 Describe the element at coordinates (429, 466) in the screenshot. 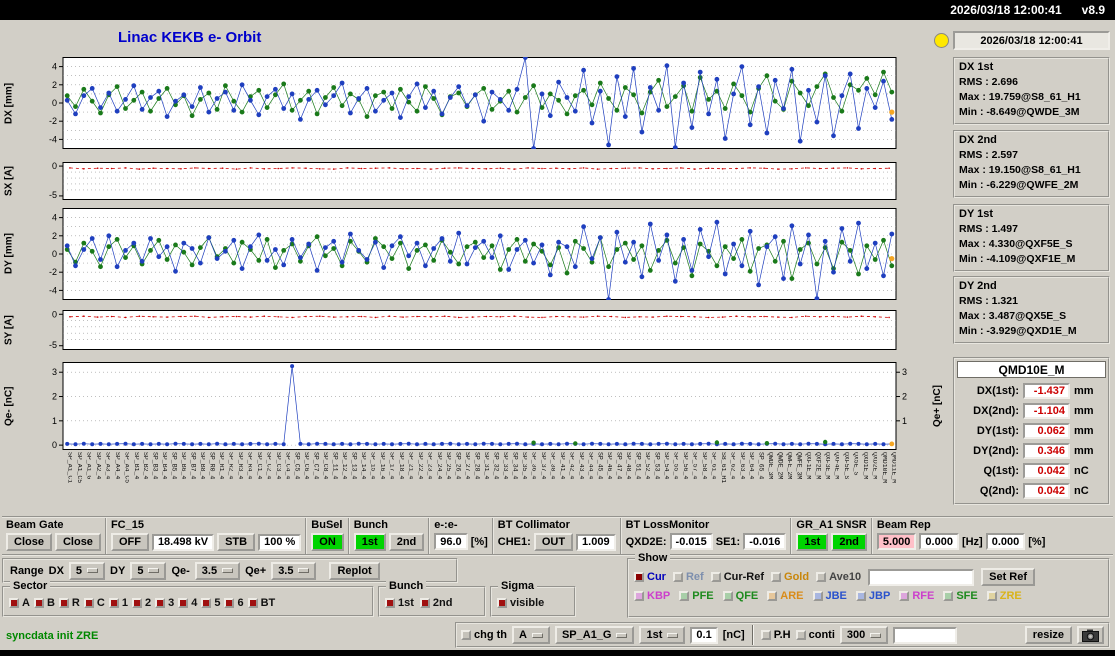

I see `bpm-label: SP_23_4` at that location.